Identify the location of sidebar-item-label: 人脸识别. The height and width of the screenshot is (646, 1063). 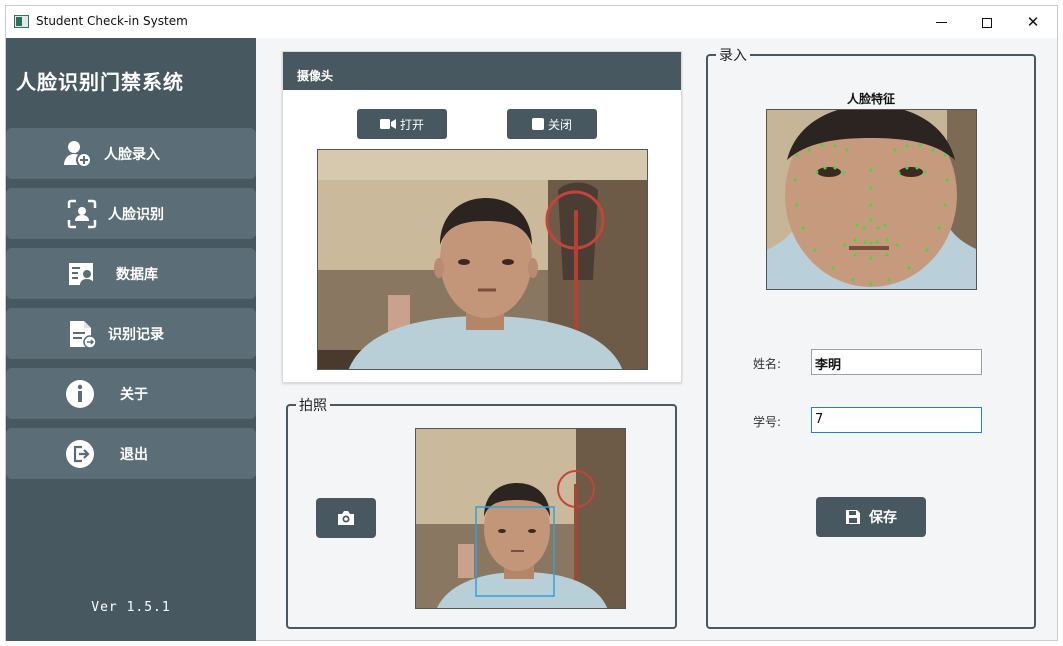
(136, 215).